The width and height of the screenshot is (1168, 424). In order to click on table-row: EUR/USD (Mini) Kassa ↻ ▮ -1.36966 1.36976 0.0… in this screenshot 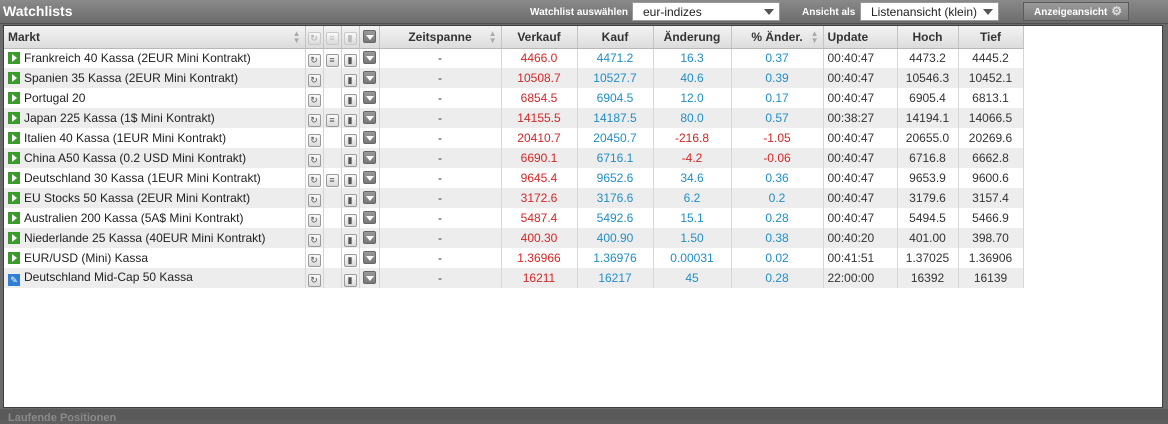, I will do `click(514, 258)`.